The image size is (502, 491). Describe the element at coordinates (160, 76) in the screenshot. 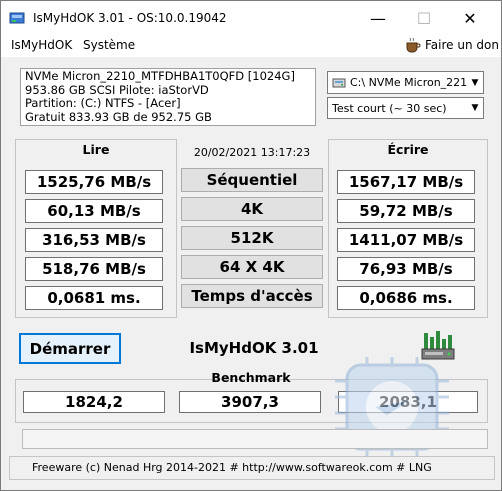

I see `drive-model-line: NVMe Micron_2210_MTFDHBA1T0QFD [1024G]` at that location.